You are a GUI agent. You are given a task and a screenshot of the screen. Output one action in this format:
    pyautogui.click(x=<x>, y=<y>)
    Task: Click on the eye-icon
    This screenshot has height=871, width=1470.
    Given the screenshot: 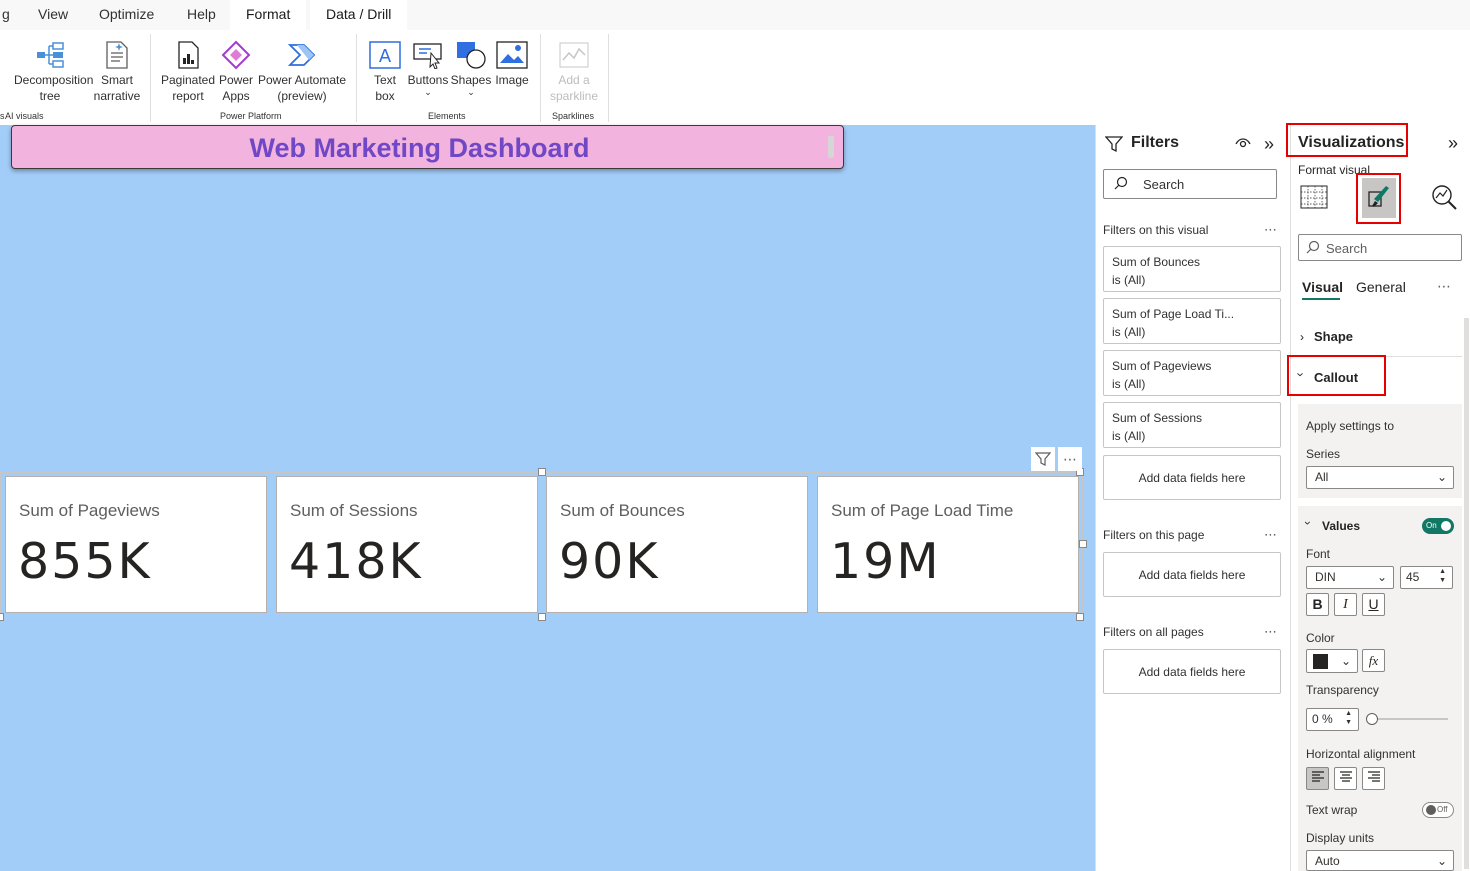 What is the action you would take?
    pyautogui.click(x=1243, y=145)
    